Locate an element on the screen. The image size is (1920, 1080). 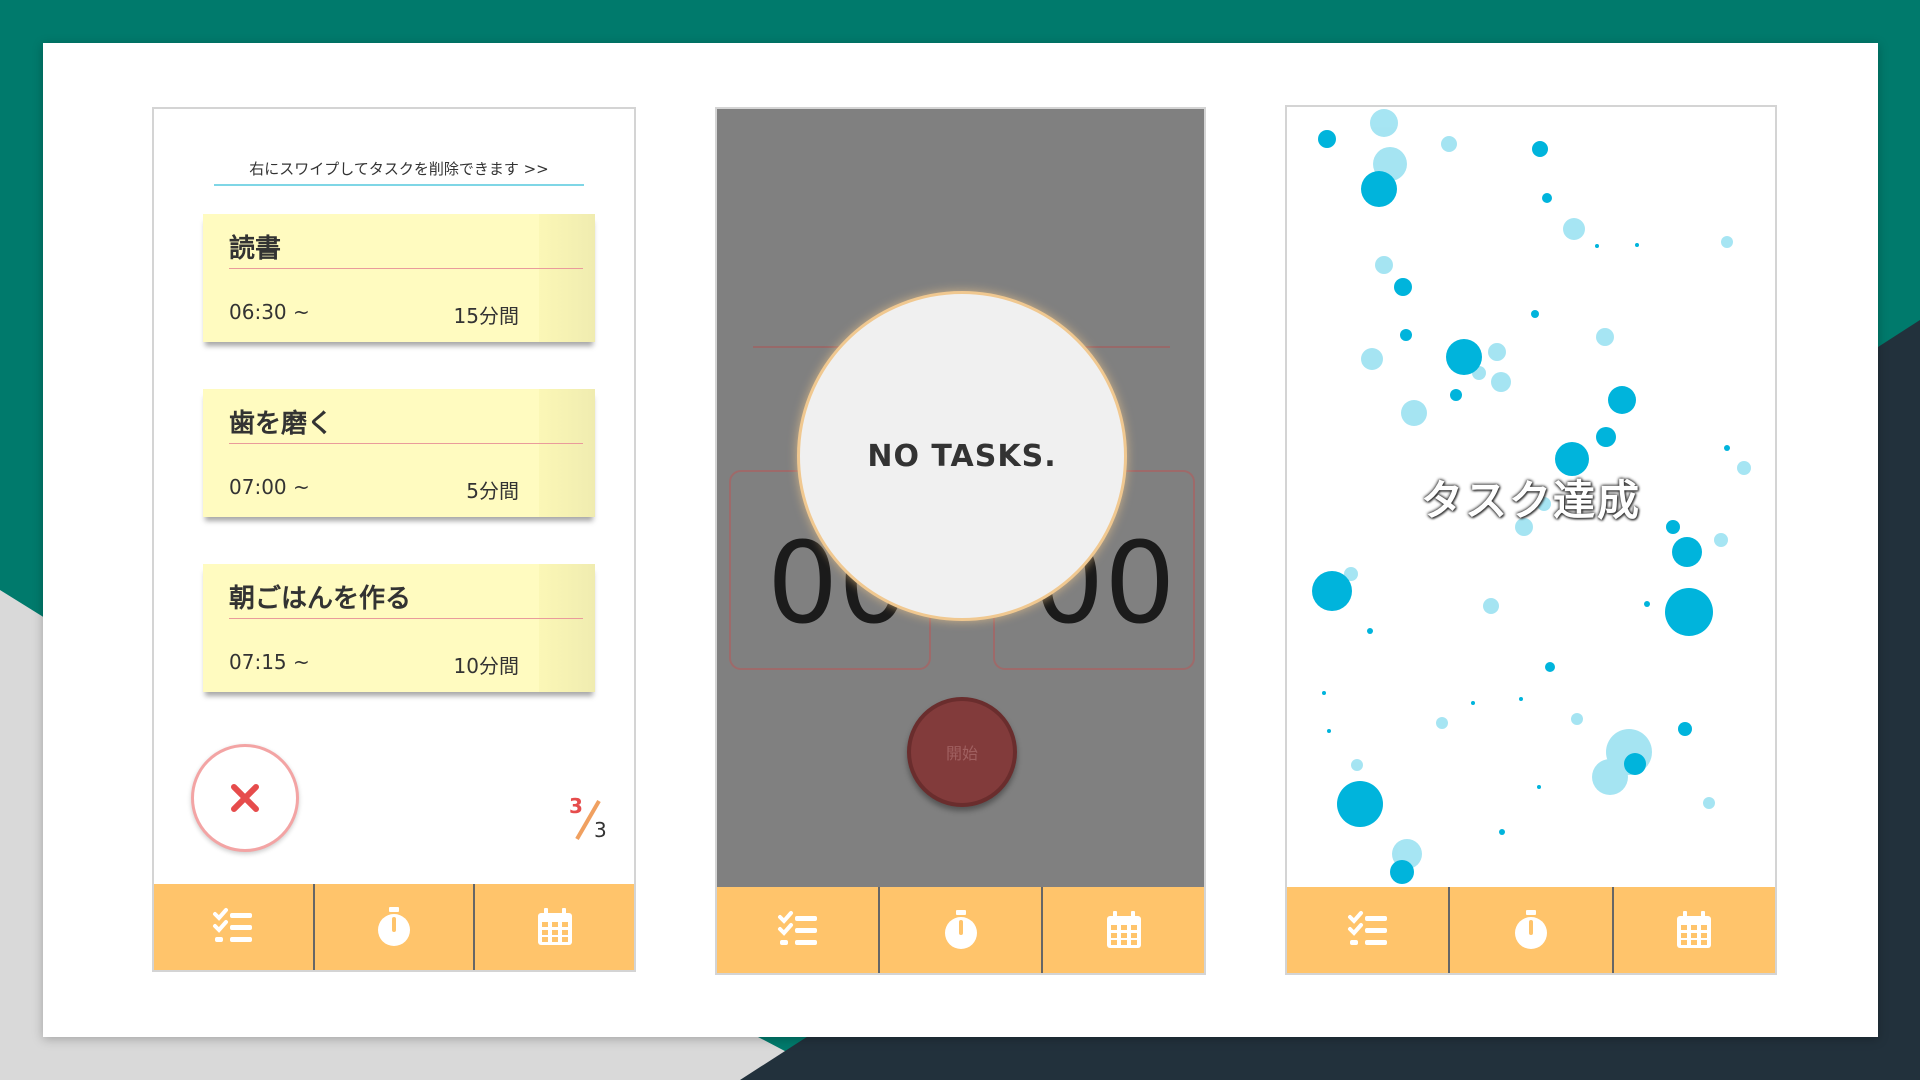
task-title: 朝ごはんを作る is located at coordinates (320, 599).